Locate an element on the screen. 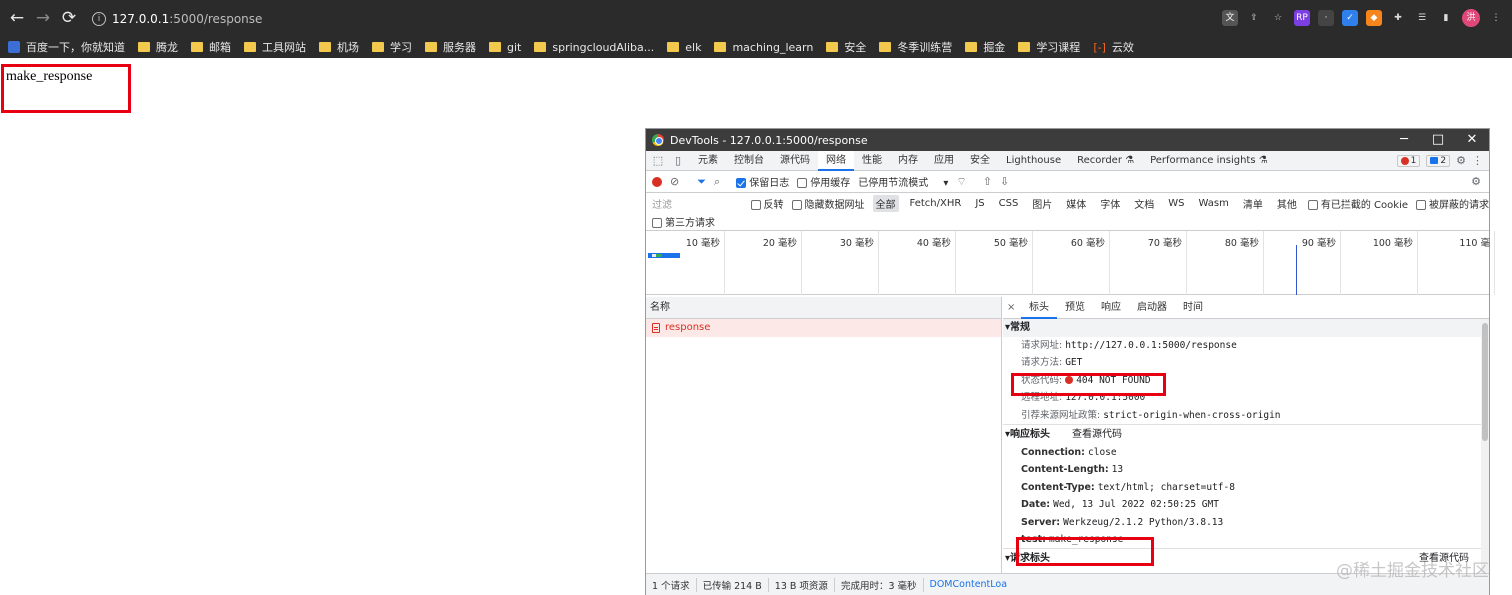  devtools-tab: 应用 is located at coordinates (944, 161).